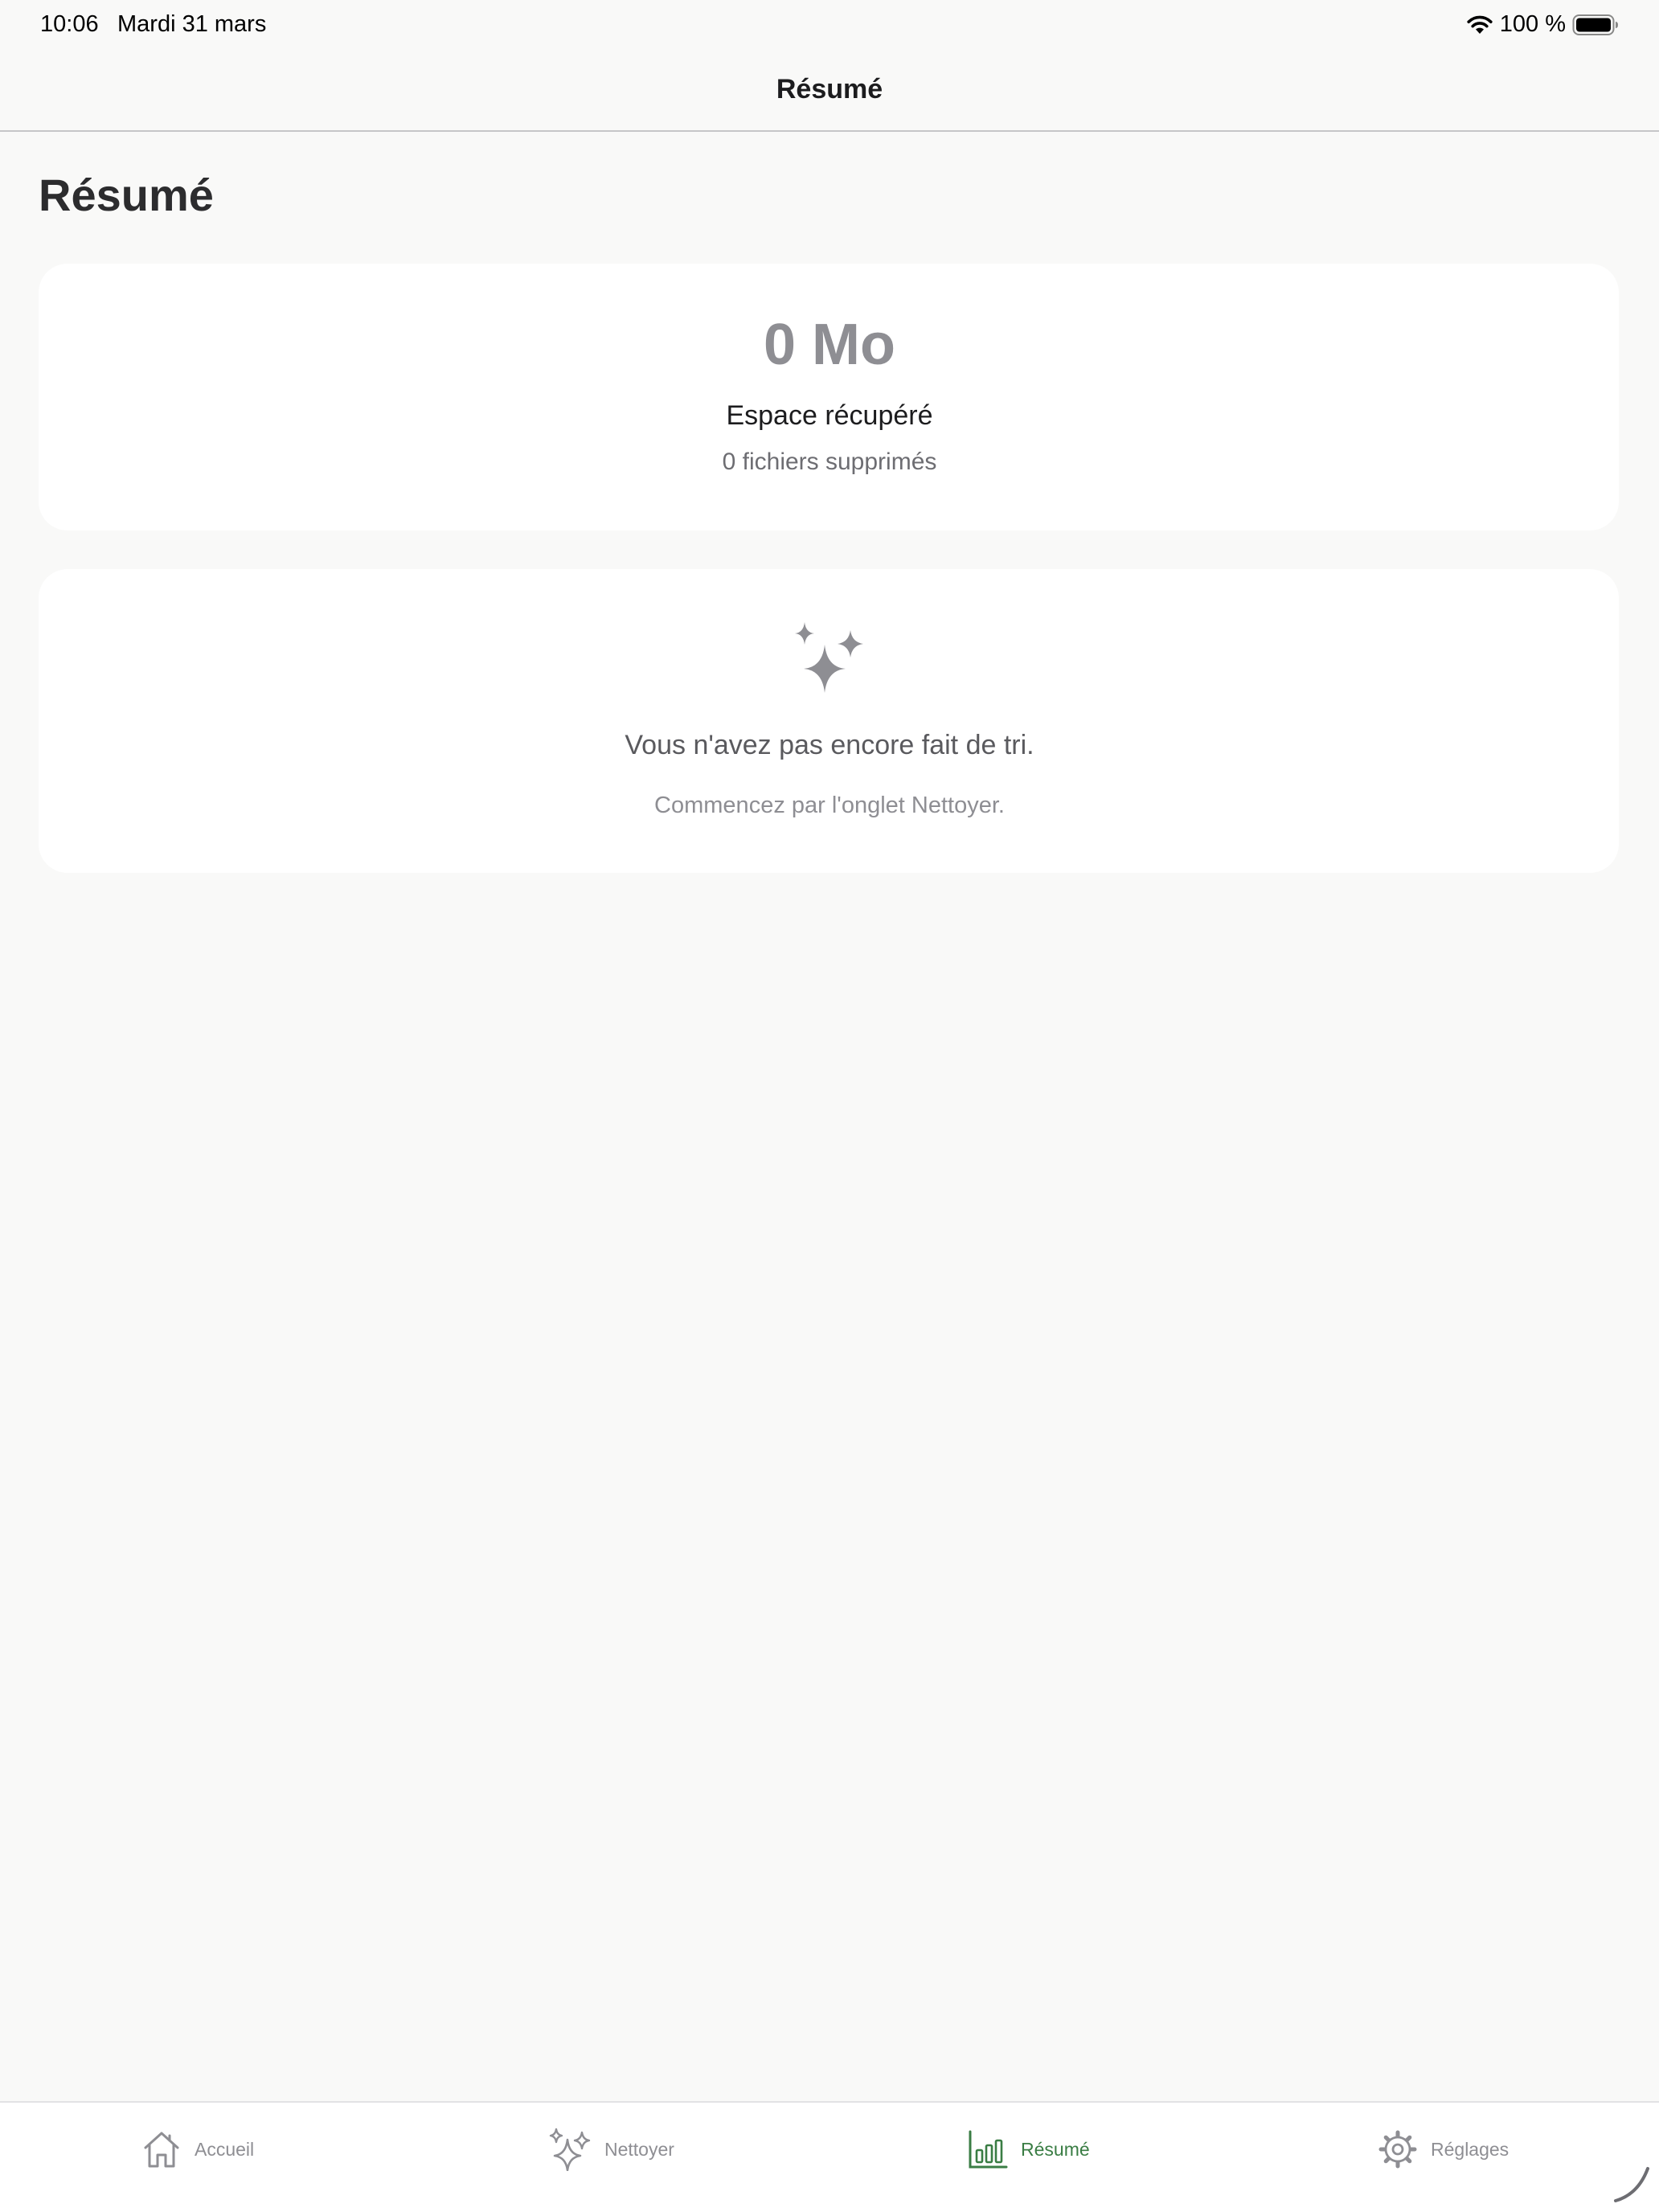  Describe the element at coordinates (829, 89) in the screenshot. I see `nav-title: Résumé` at that location.